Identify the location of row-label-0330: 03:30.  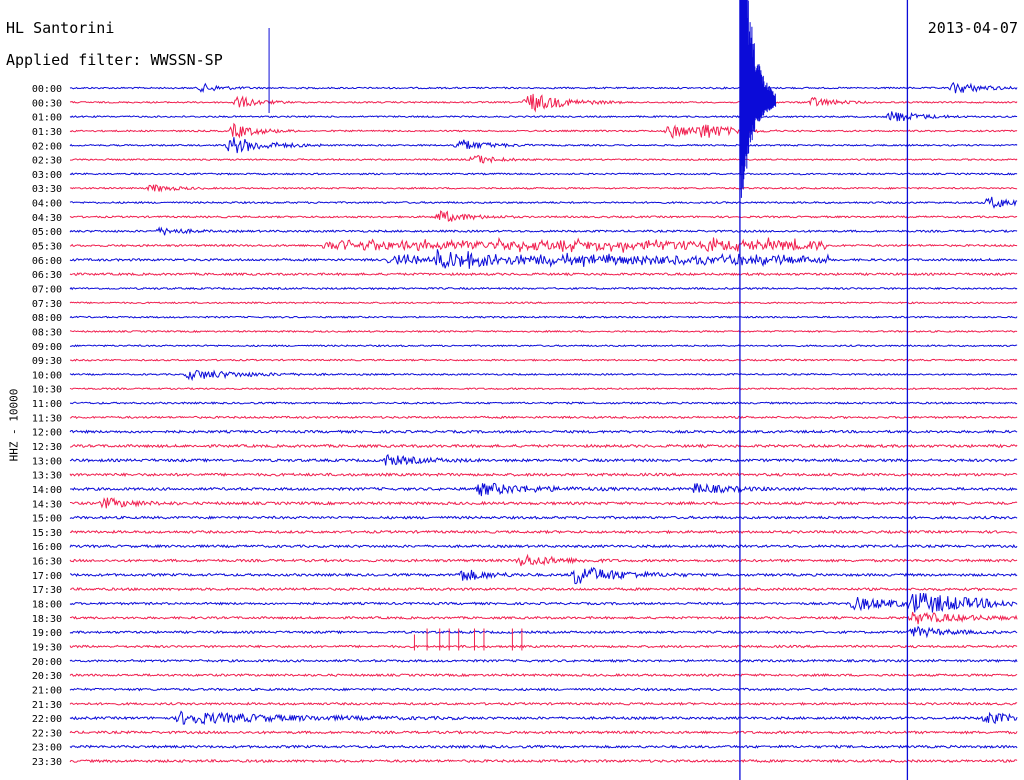
(47, 189).